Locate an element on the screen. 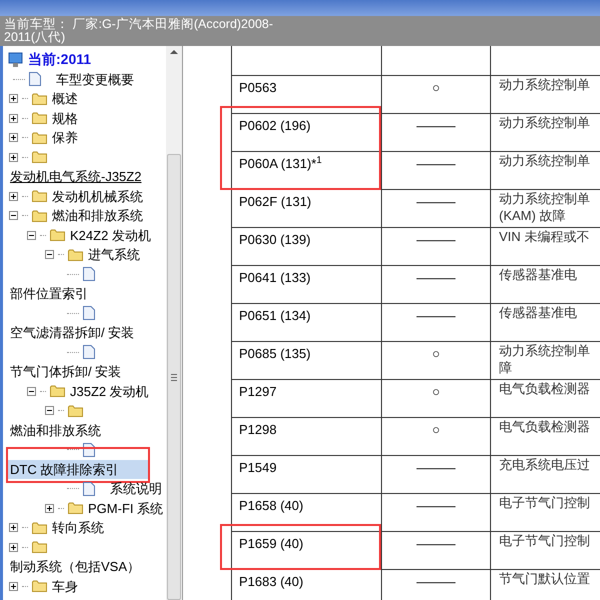  tree-item: 保养 is located at coordinates (65, 138).